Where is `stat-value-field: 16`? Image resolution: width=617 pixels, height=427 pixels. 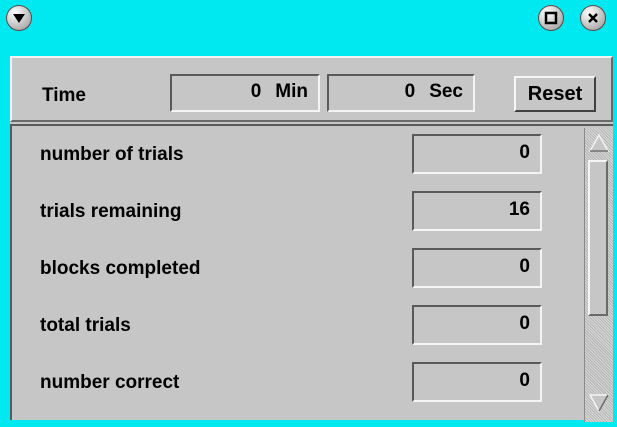
stat-value-field: 16 is located at coordinates (477, 211).